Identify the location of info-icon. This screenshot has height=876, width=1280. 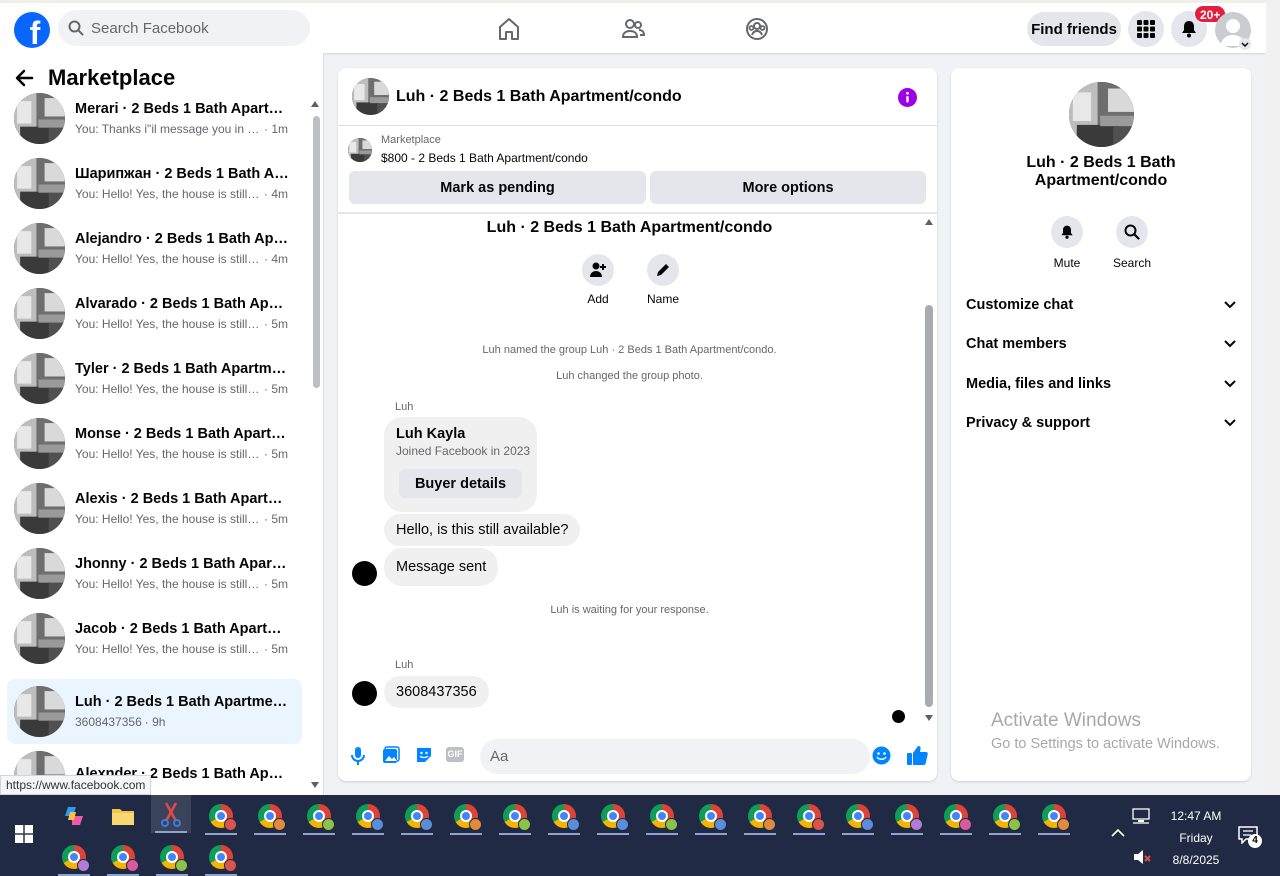
(907, 97).